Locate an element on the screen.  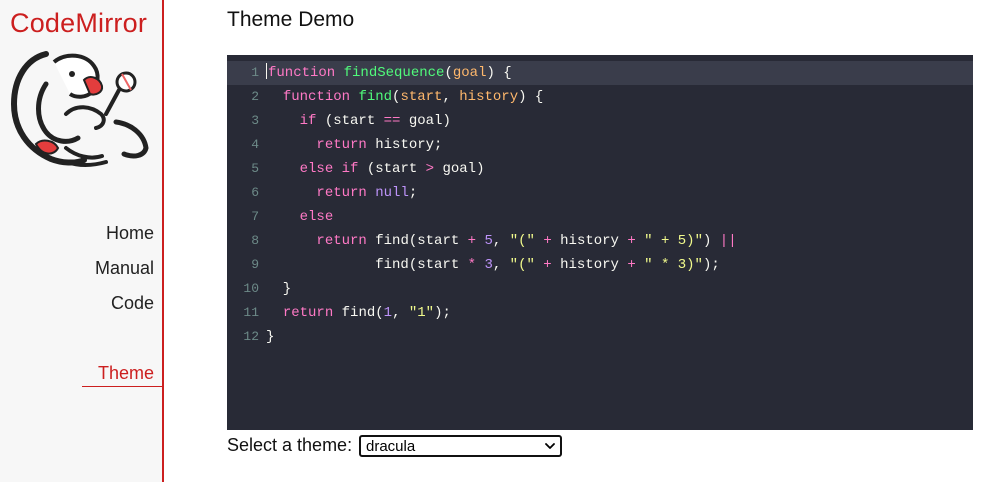
nav-link-manual: Manual is located at coordinates (124, 268).